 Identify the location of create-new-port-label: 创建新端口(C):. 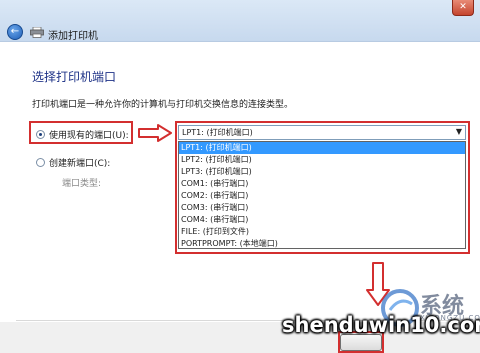
(80, 164).